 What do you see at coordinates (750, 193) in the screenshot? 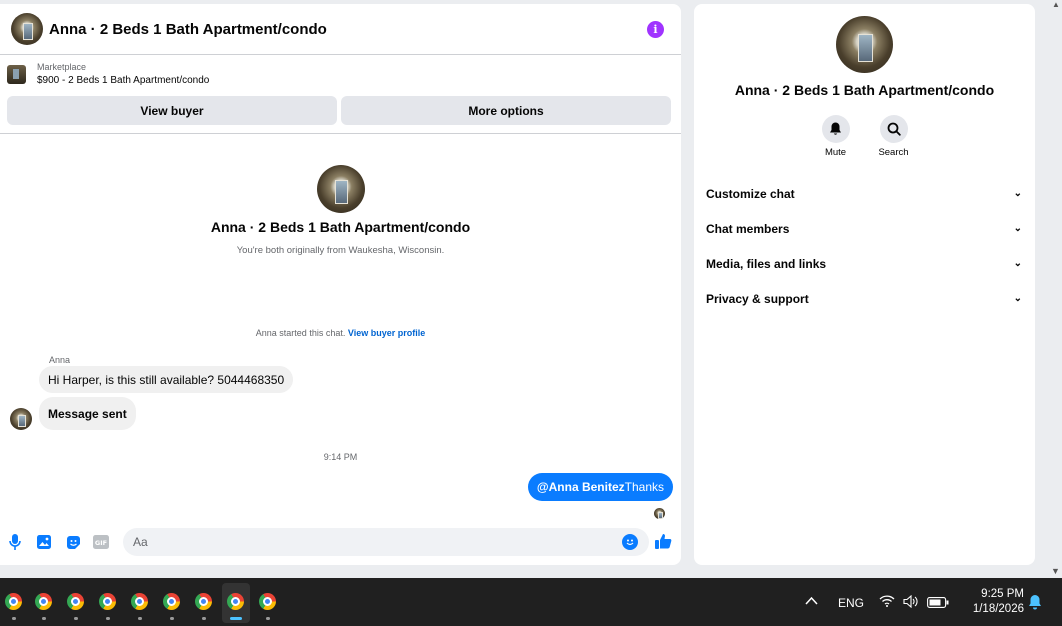
I see `section-label: Customize chat` at bounding box center [750, 193].